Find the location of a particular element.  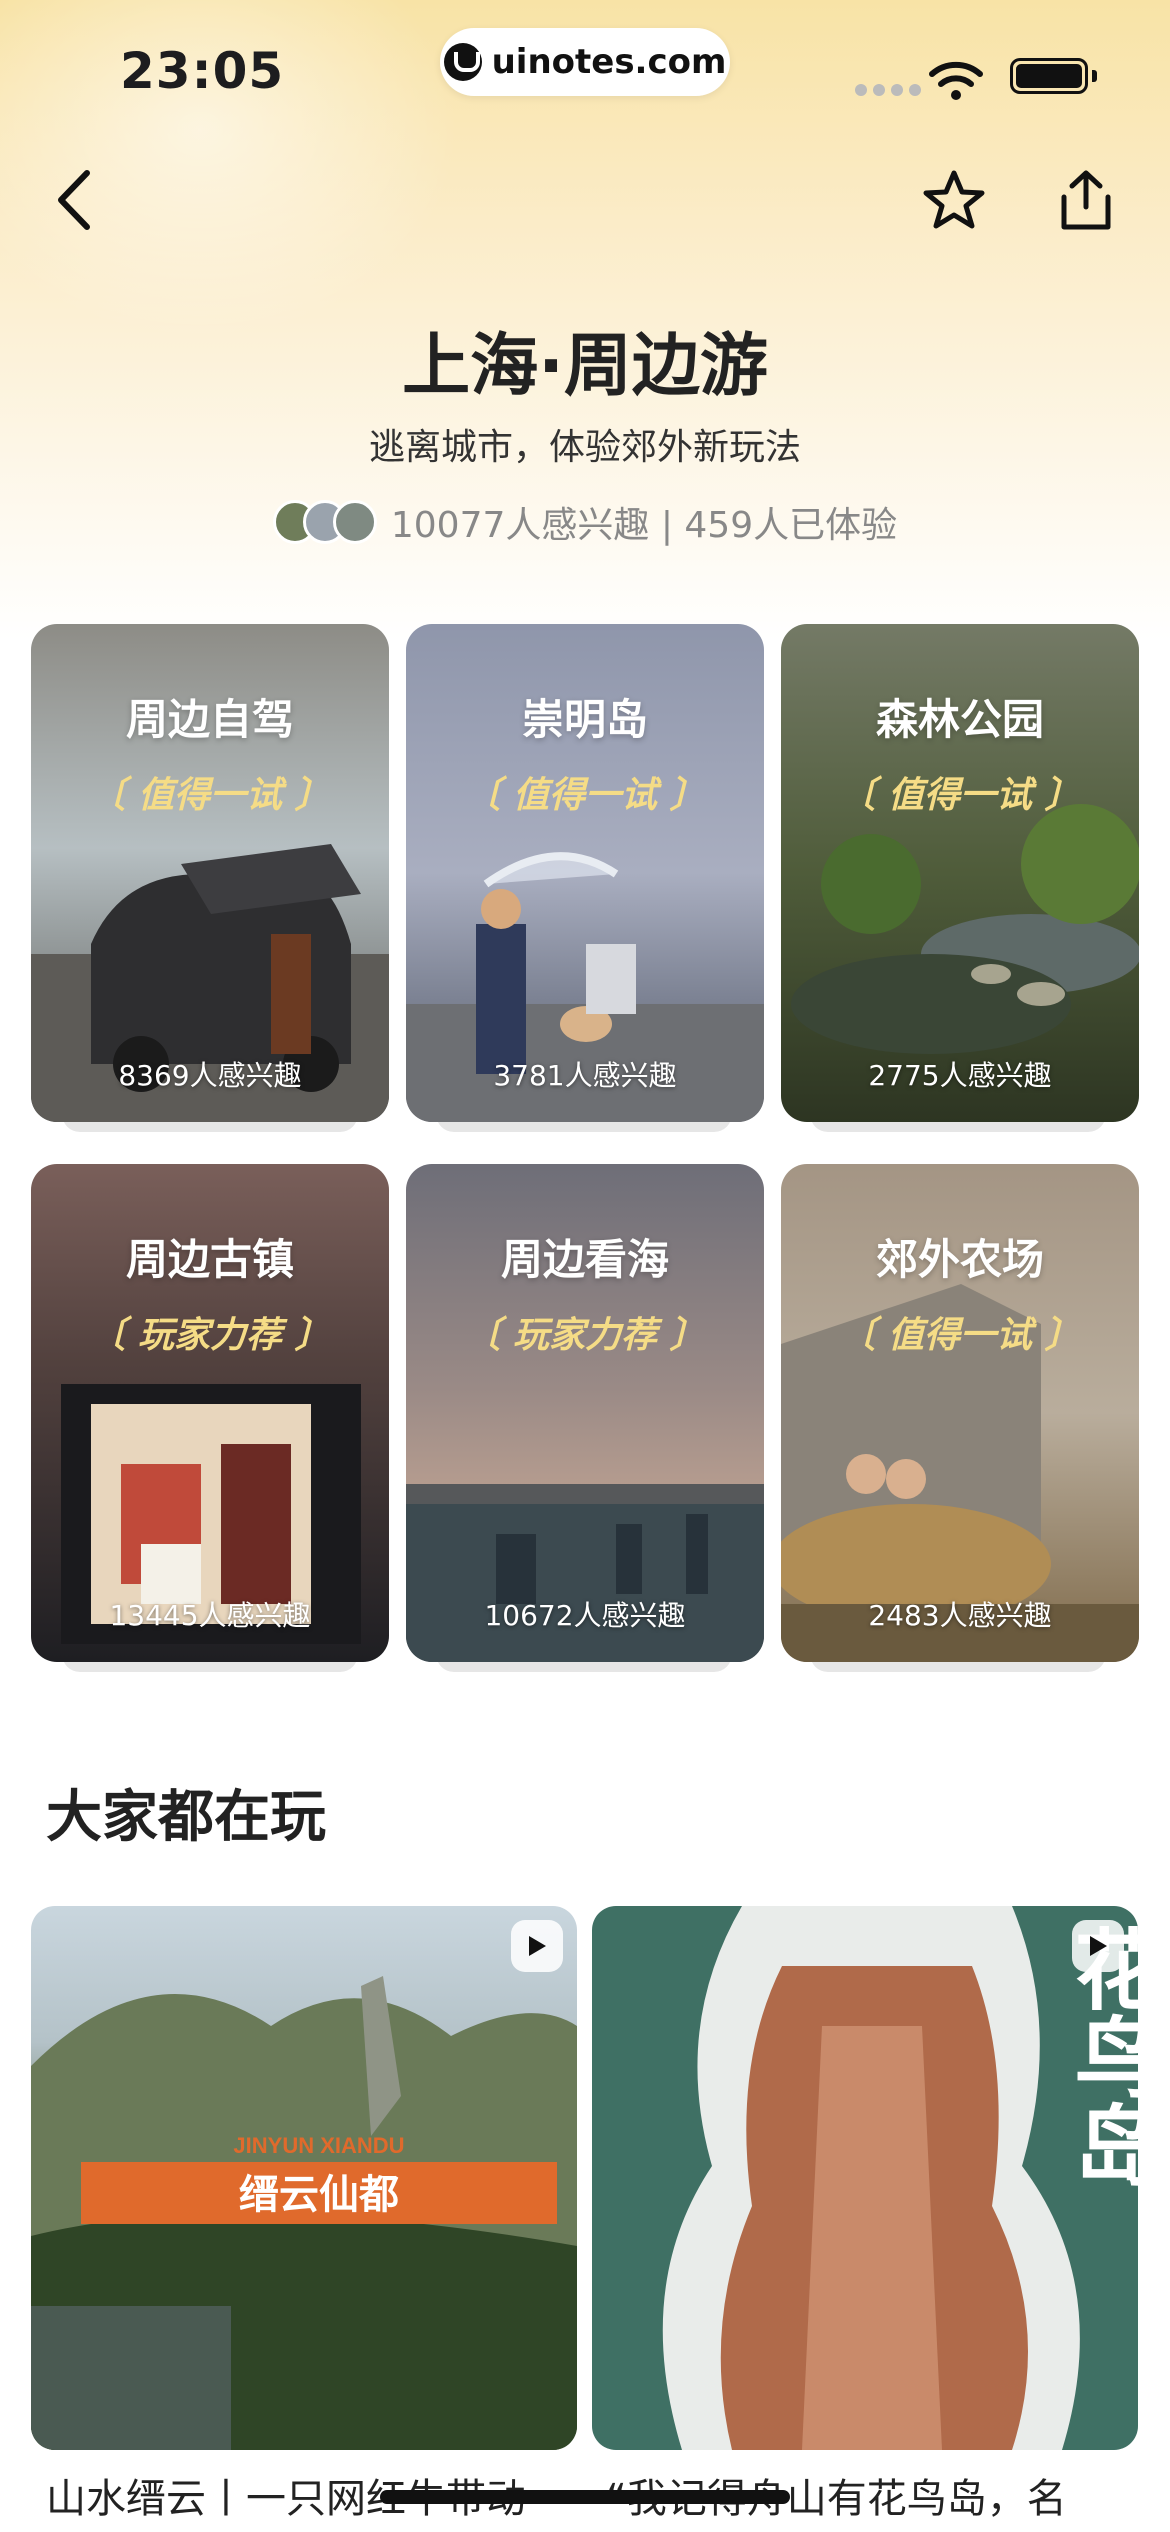

wifi-icon is located at coordinates (956, 80).